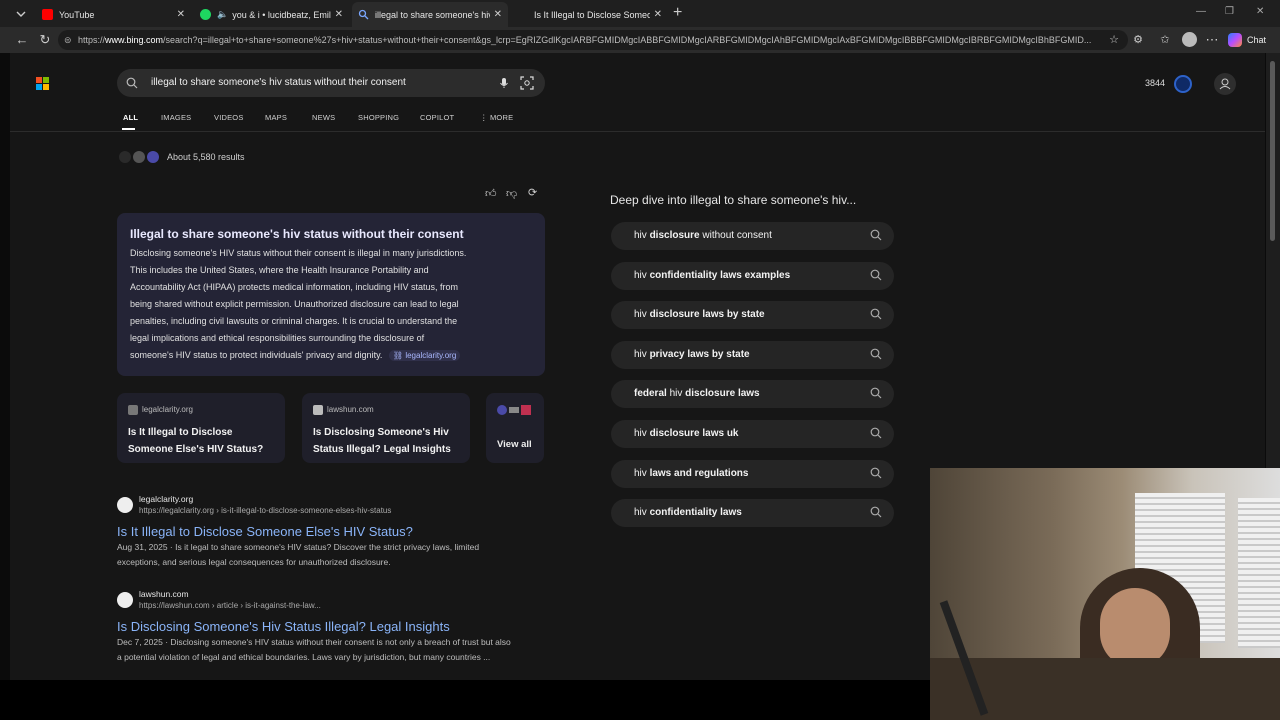  What do you see at coordinates (1229, 11) in the screenshot?
I see `restore-icon: ❐` at bounding box center [1229, 11].